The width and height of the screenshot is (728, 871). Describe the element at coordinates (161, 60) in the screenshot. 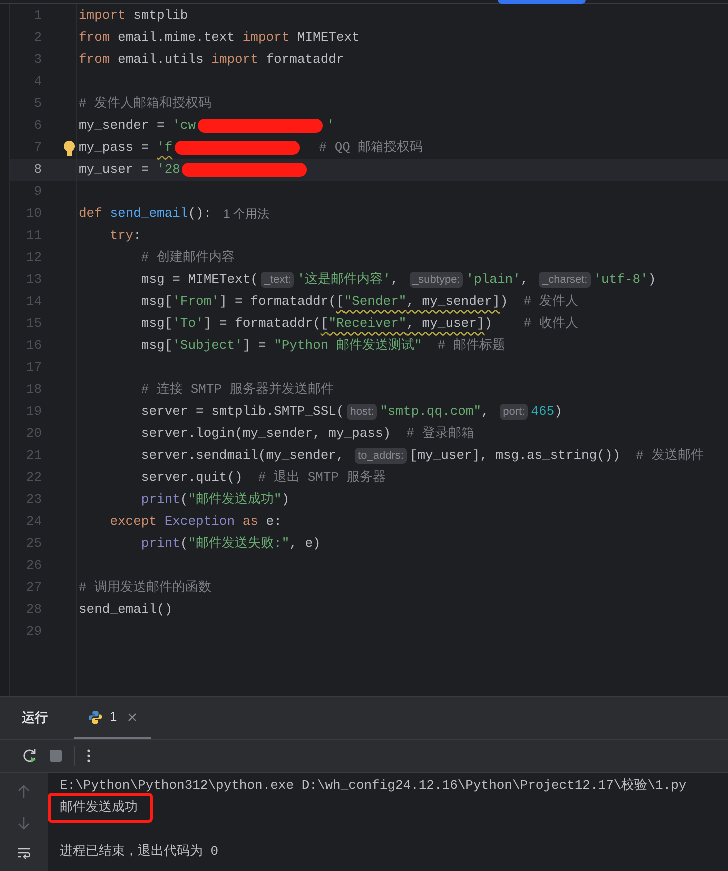

I see `code-token: email.utils` at that location.